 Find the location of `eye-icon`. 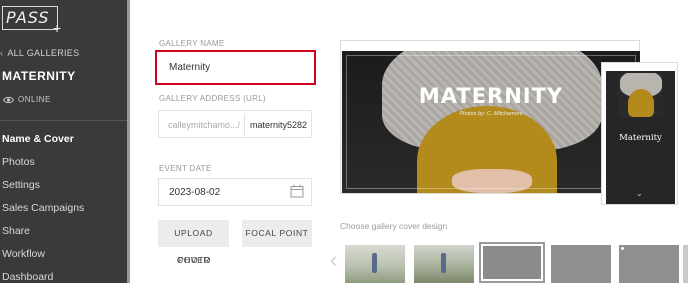

eye-icon is located at coordinates (8, 100).